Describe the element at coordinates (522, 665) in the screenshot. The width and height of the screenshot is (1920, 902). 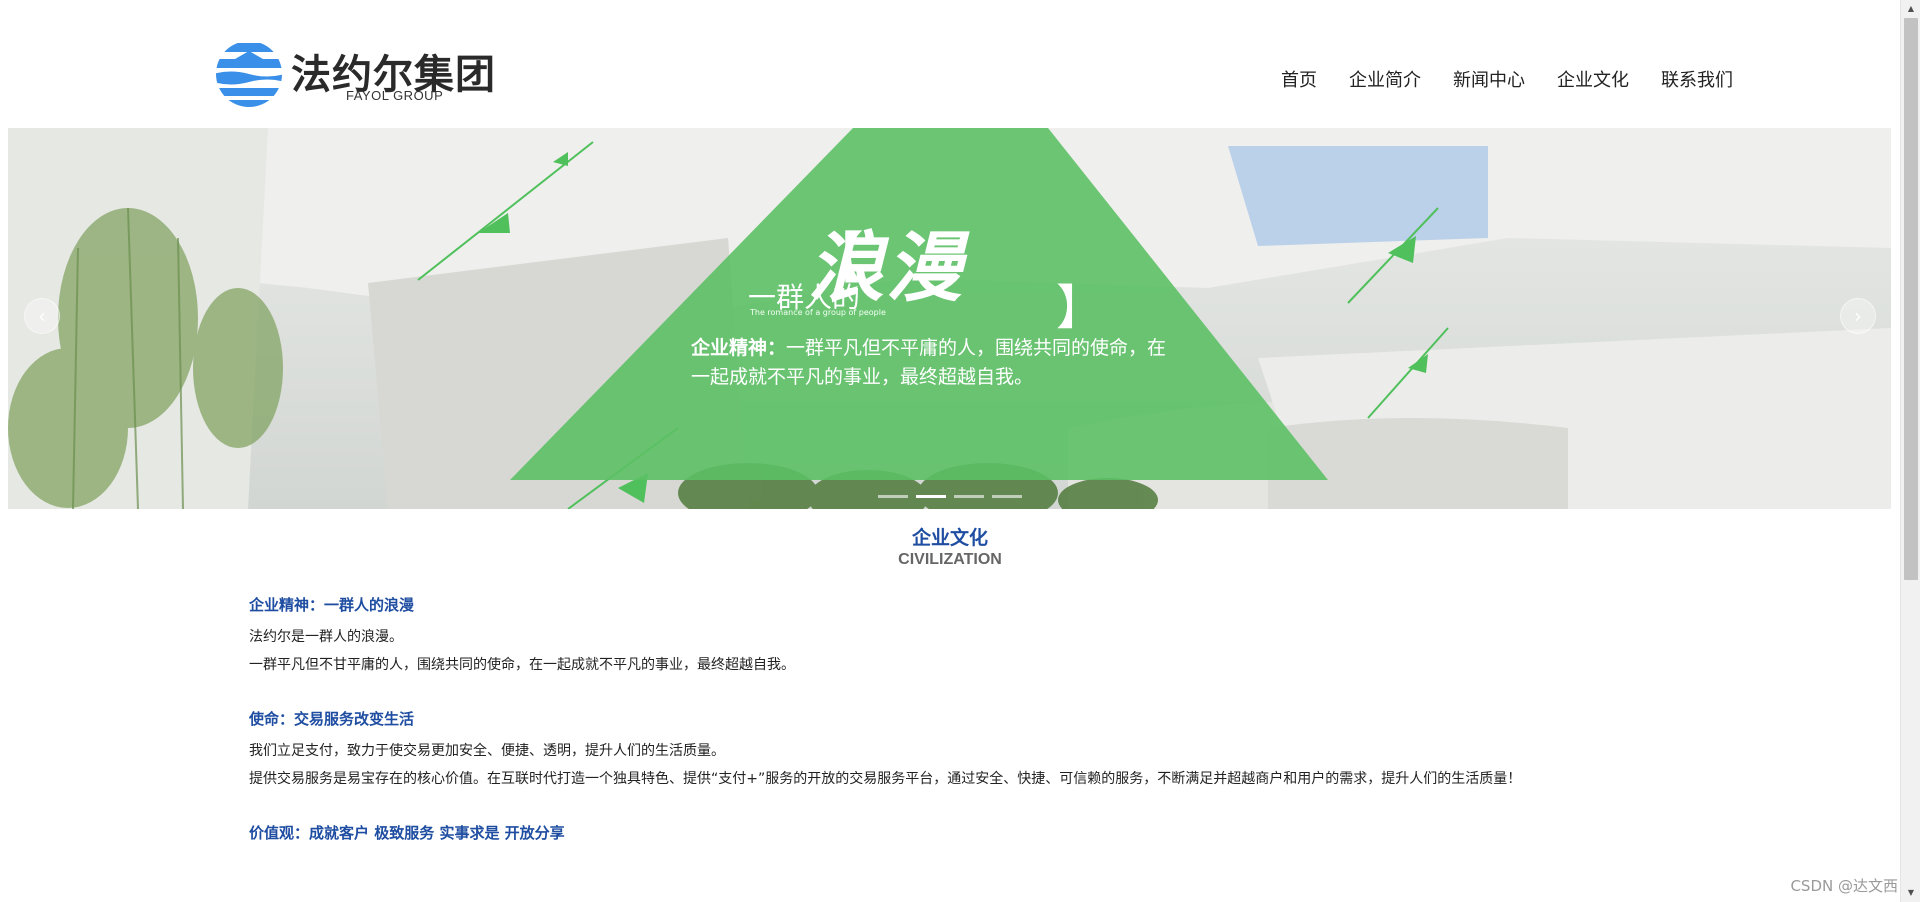
I see `block-paragraph: 一群平凡但不甘平庸的人，围绕共同的使命，在一起成就不平凡的事业，最终超越自我。` at that location.